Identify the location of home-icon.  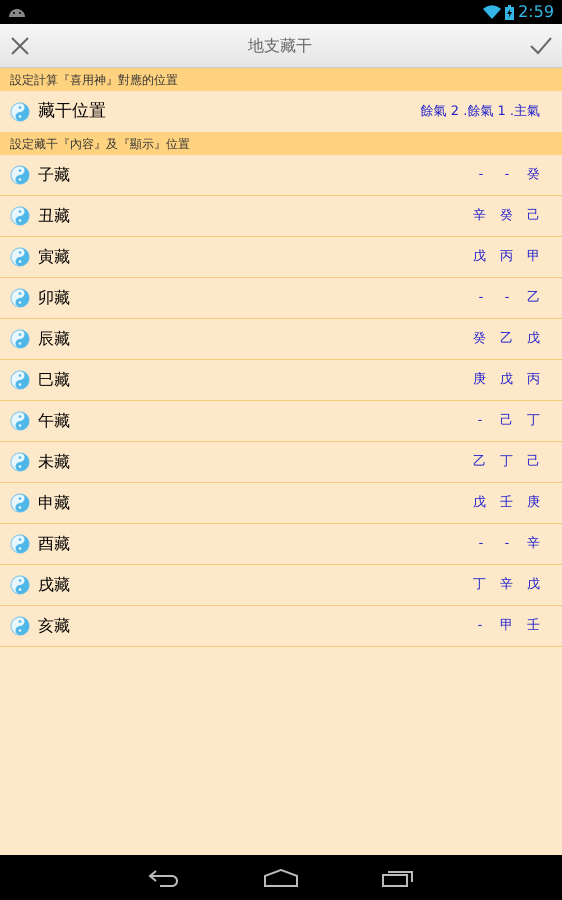
(281, 877).